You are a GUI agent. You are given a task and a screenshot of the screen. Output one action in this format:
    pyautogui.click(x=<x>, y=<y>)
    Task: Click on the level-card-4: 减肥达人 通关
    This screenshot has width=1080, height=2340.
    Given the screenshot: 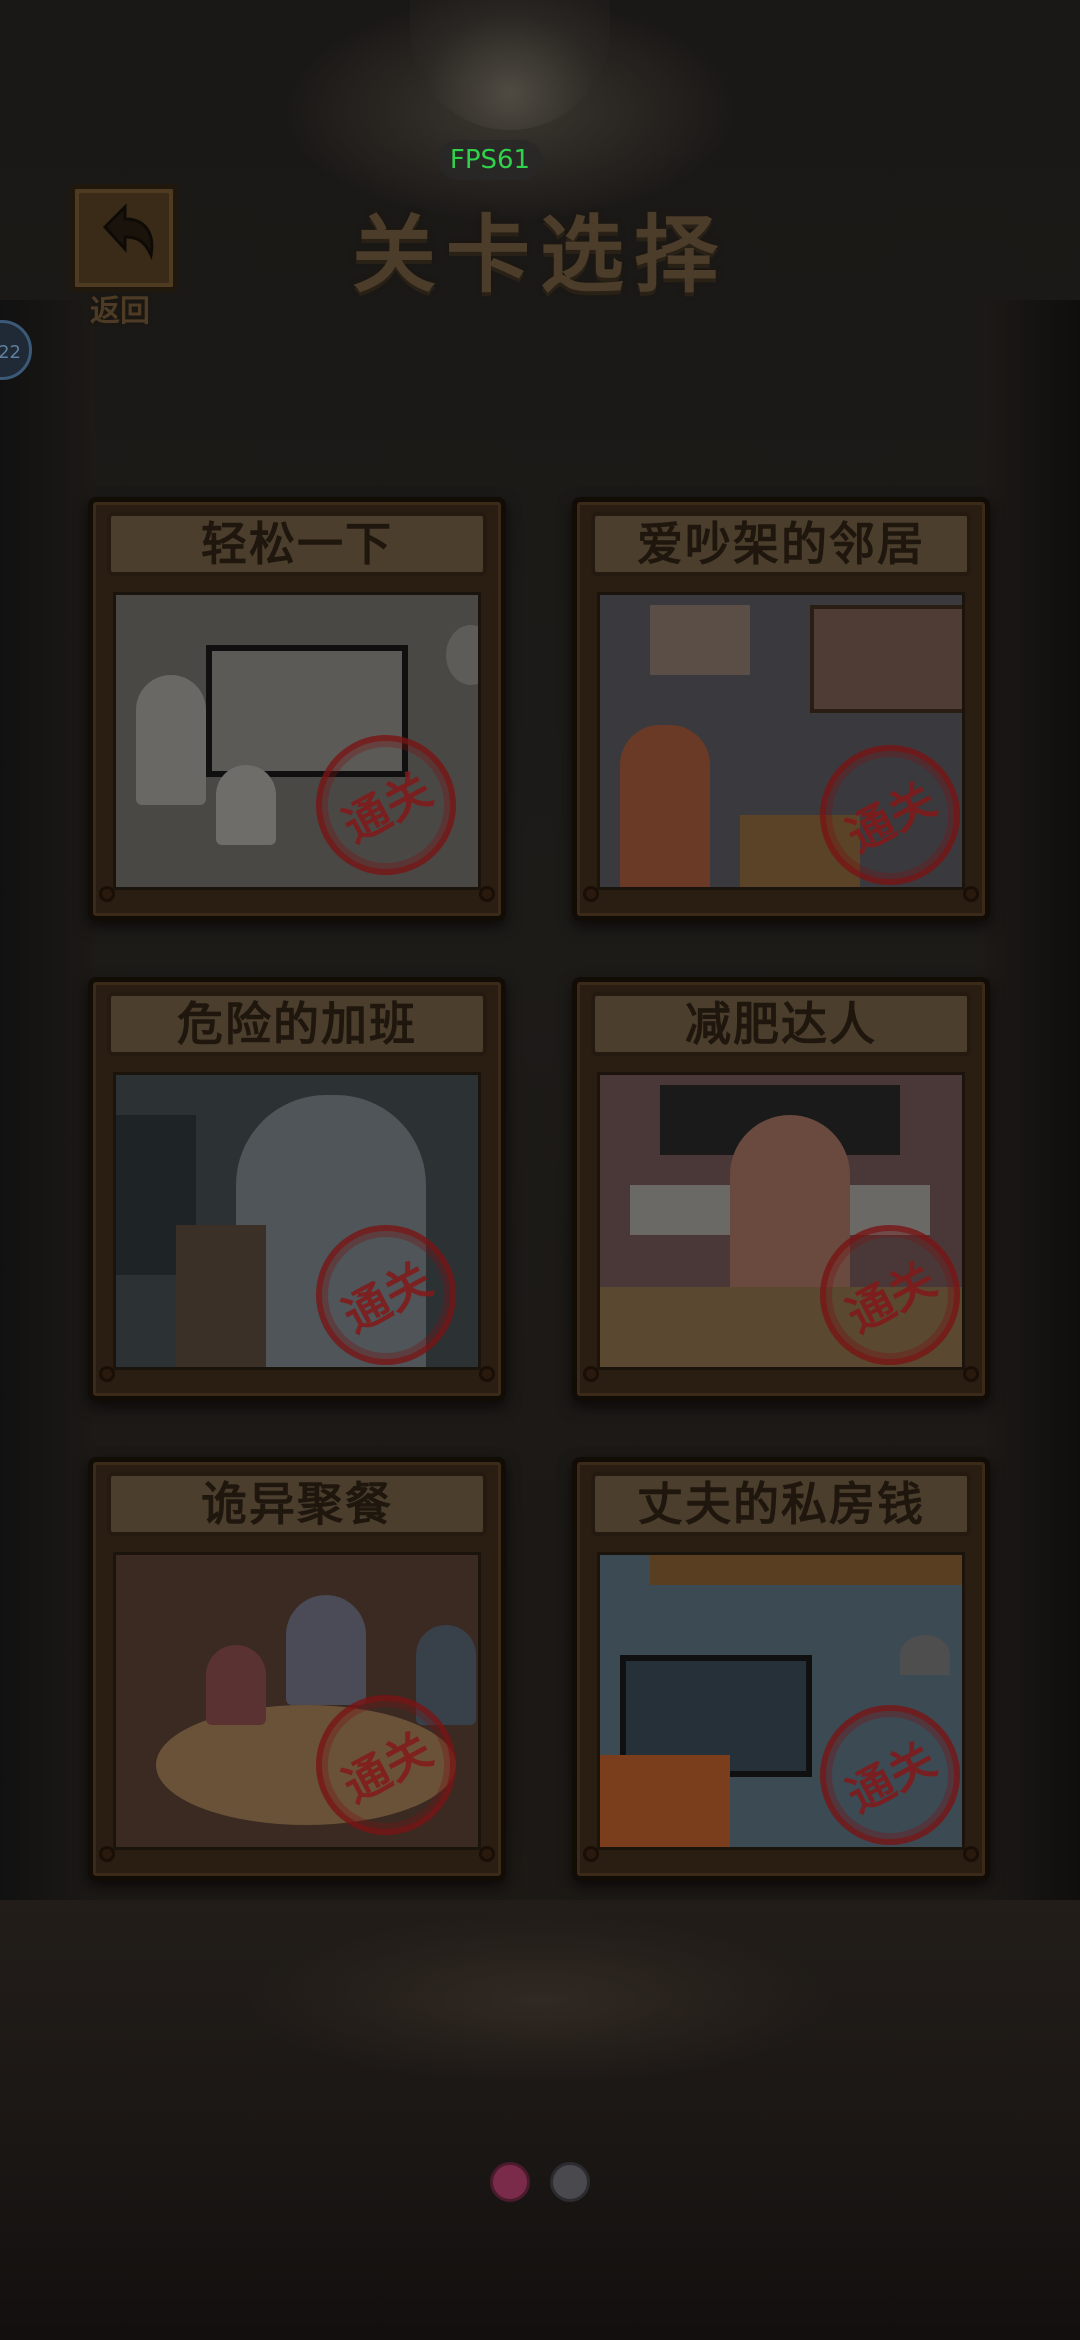 What is the action you would take?
    pyautogui.click(x=781, y=1189)
    